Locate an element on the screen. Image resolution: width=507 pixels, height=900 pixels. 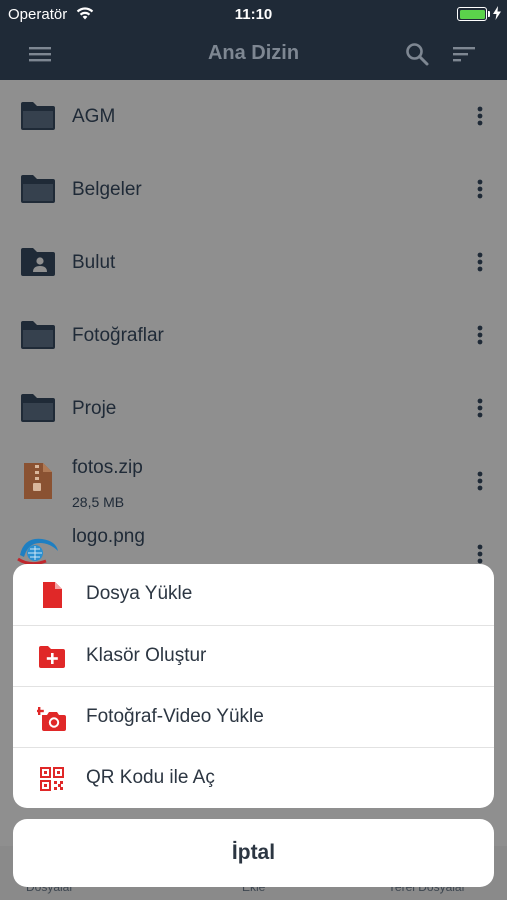
status-bar: Operatör 11:10 is located at coordinates (253, 14).